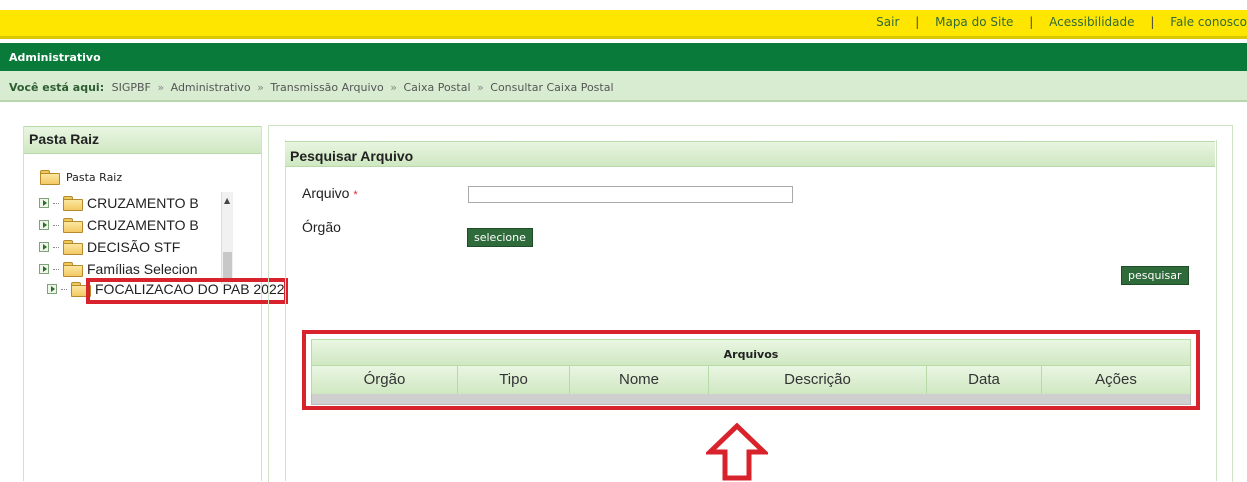  I want to click on breadcrumb-item-consultar-caixa-postal: Consultar Caixa Postal, so click(552, 87).